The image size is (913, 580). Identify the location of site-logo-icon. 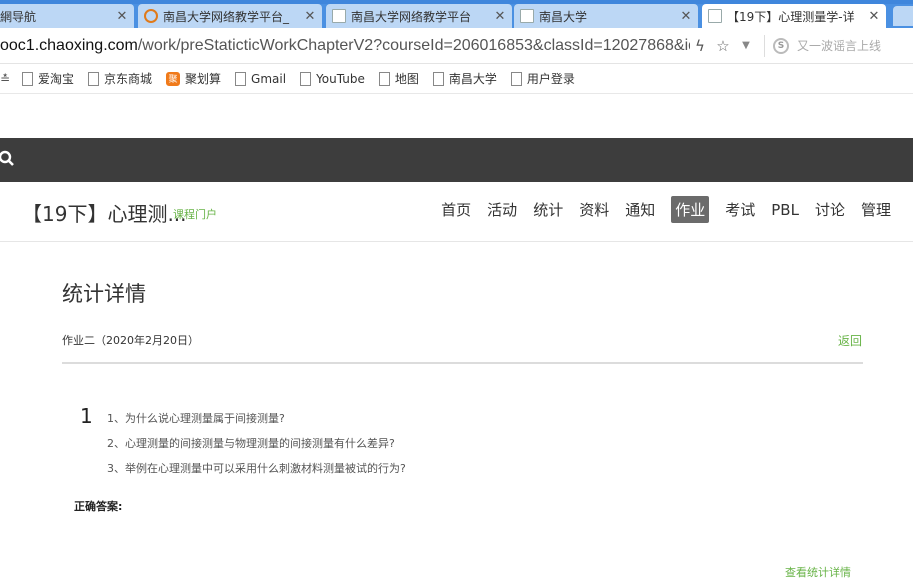
(151, 16).